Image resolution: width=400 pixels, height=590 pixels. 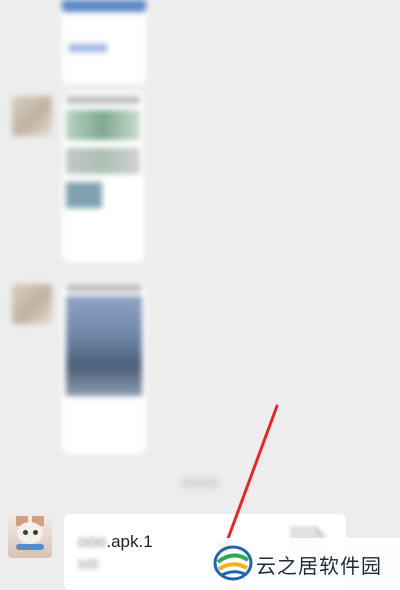 I want to click on link-card-message, so click(x=104, y=42).